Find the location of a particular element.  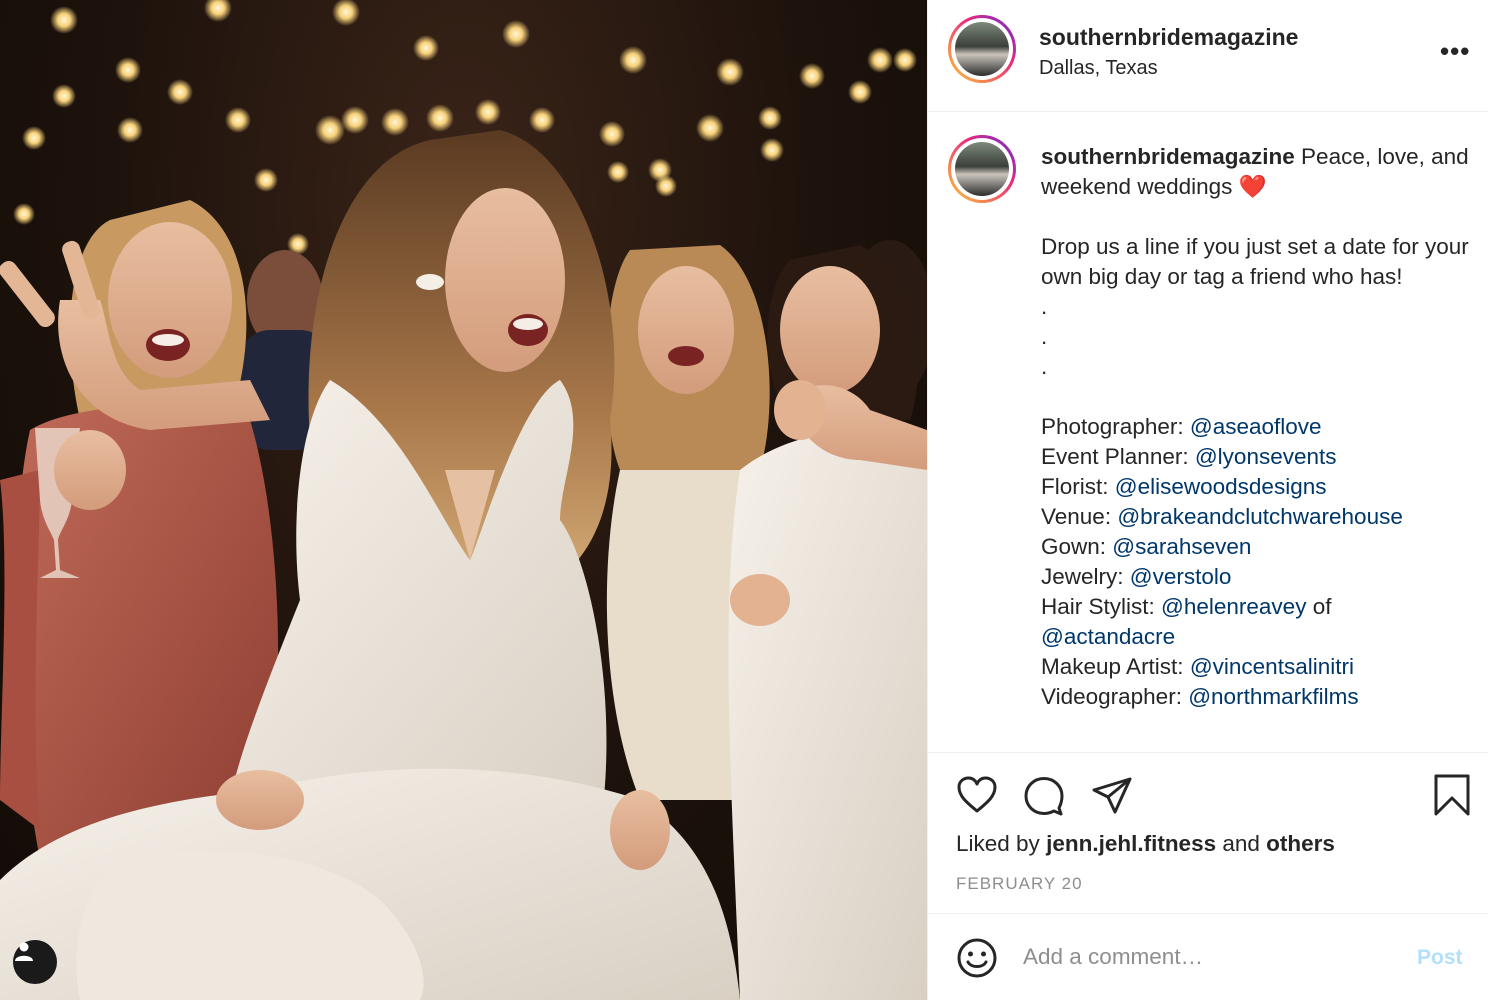

smiley-icon is located at coordinates (977, 960).